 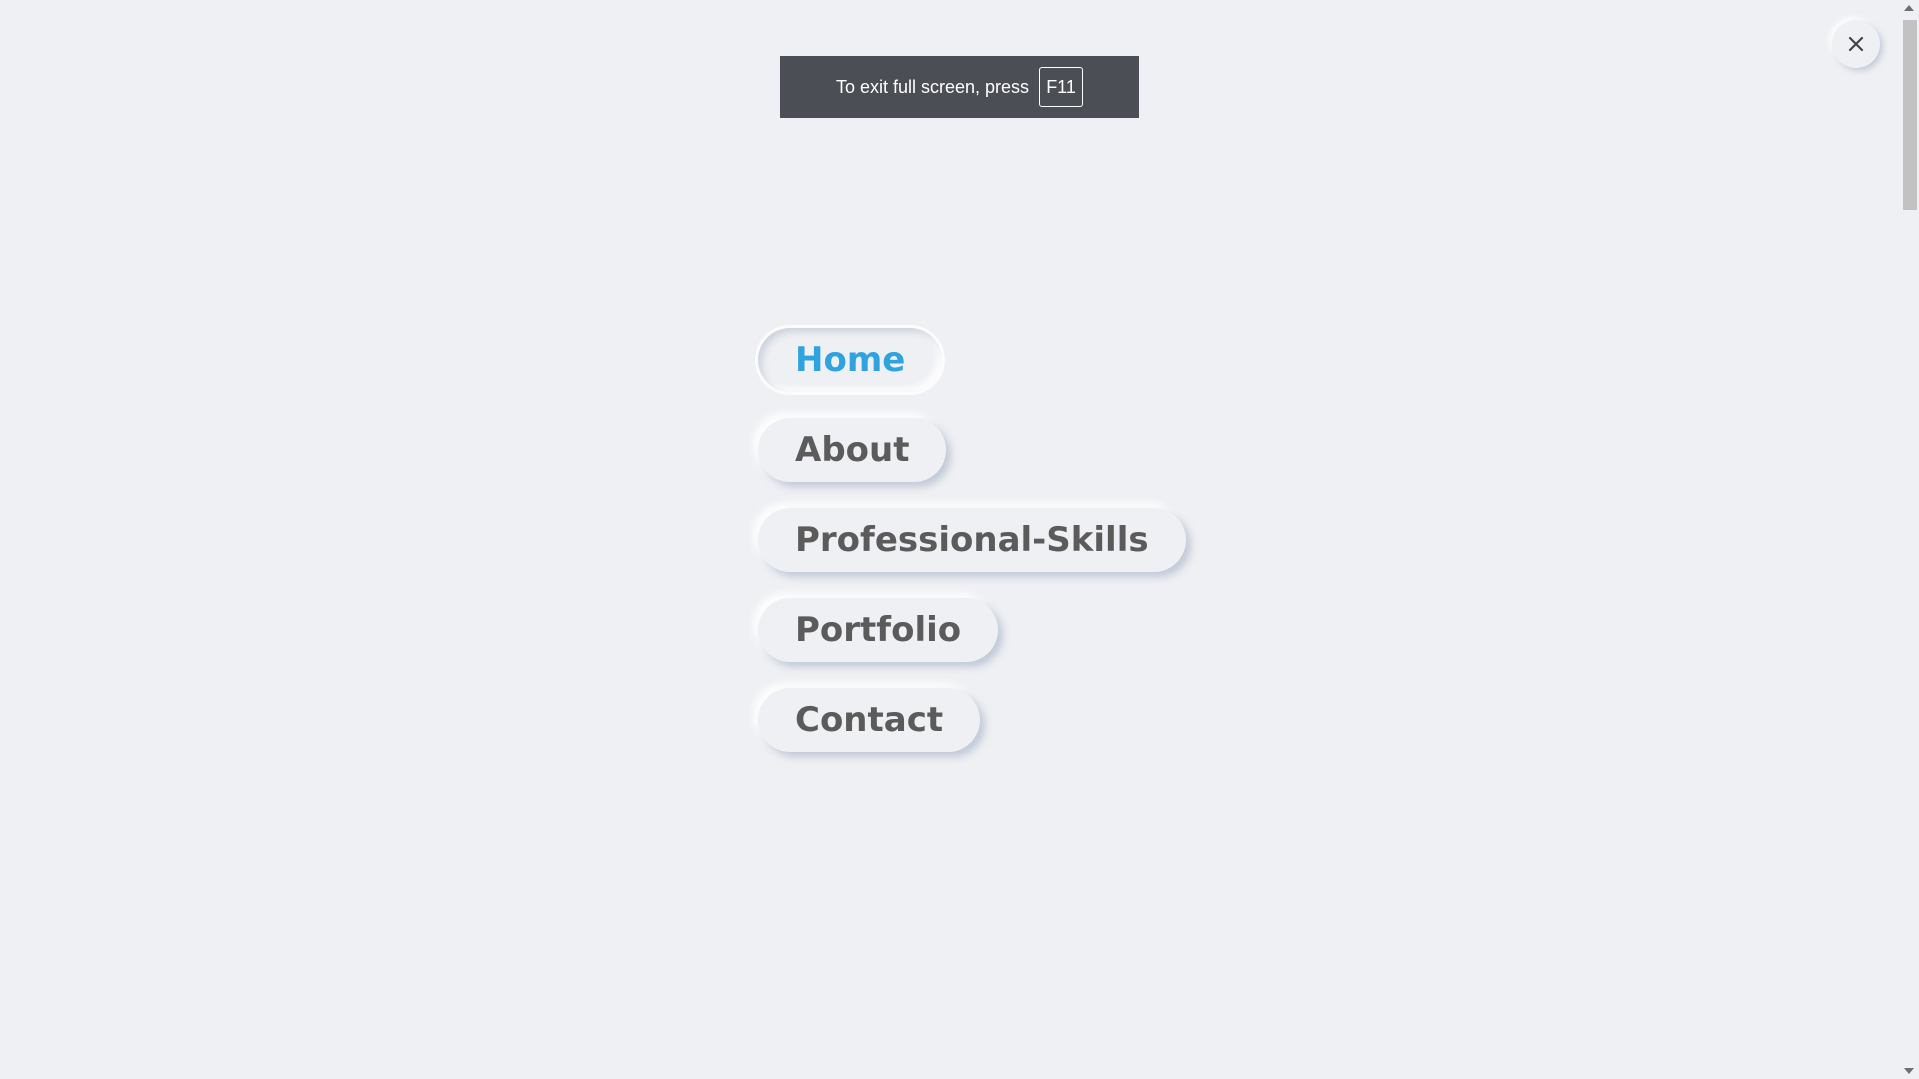 I want to click on menu-item-about: About, so click(x=852, y=450).